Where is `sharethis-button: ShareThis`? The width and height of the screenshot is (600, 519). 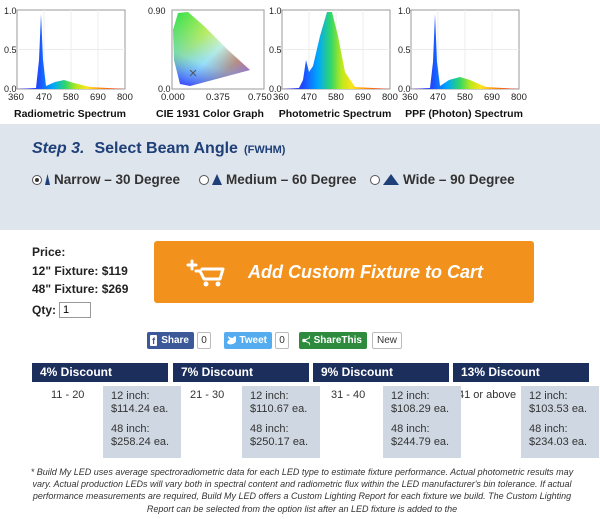 sharethis-button: ShareThis is located at coordinates (333, 340).